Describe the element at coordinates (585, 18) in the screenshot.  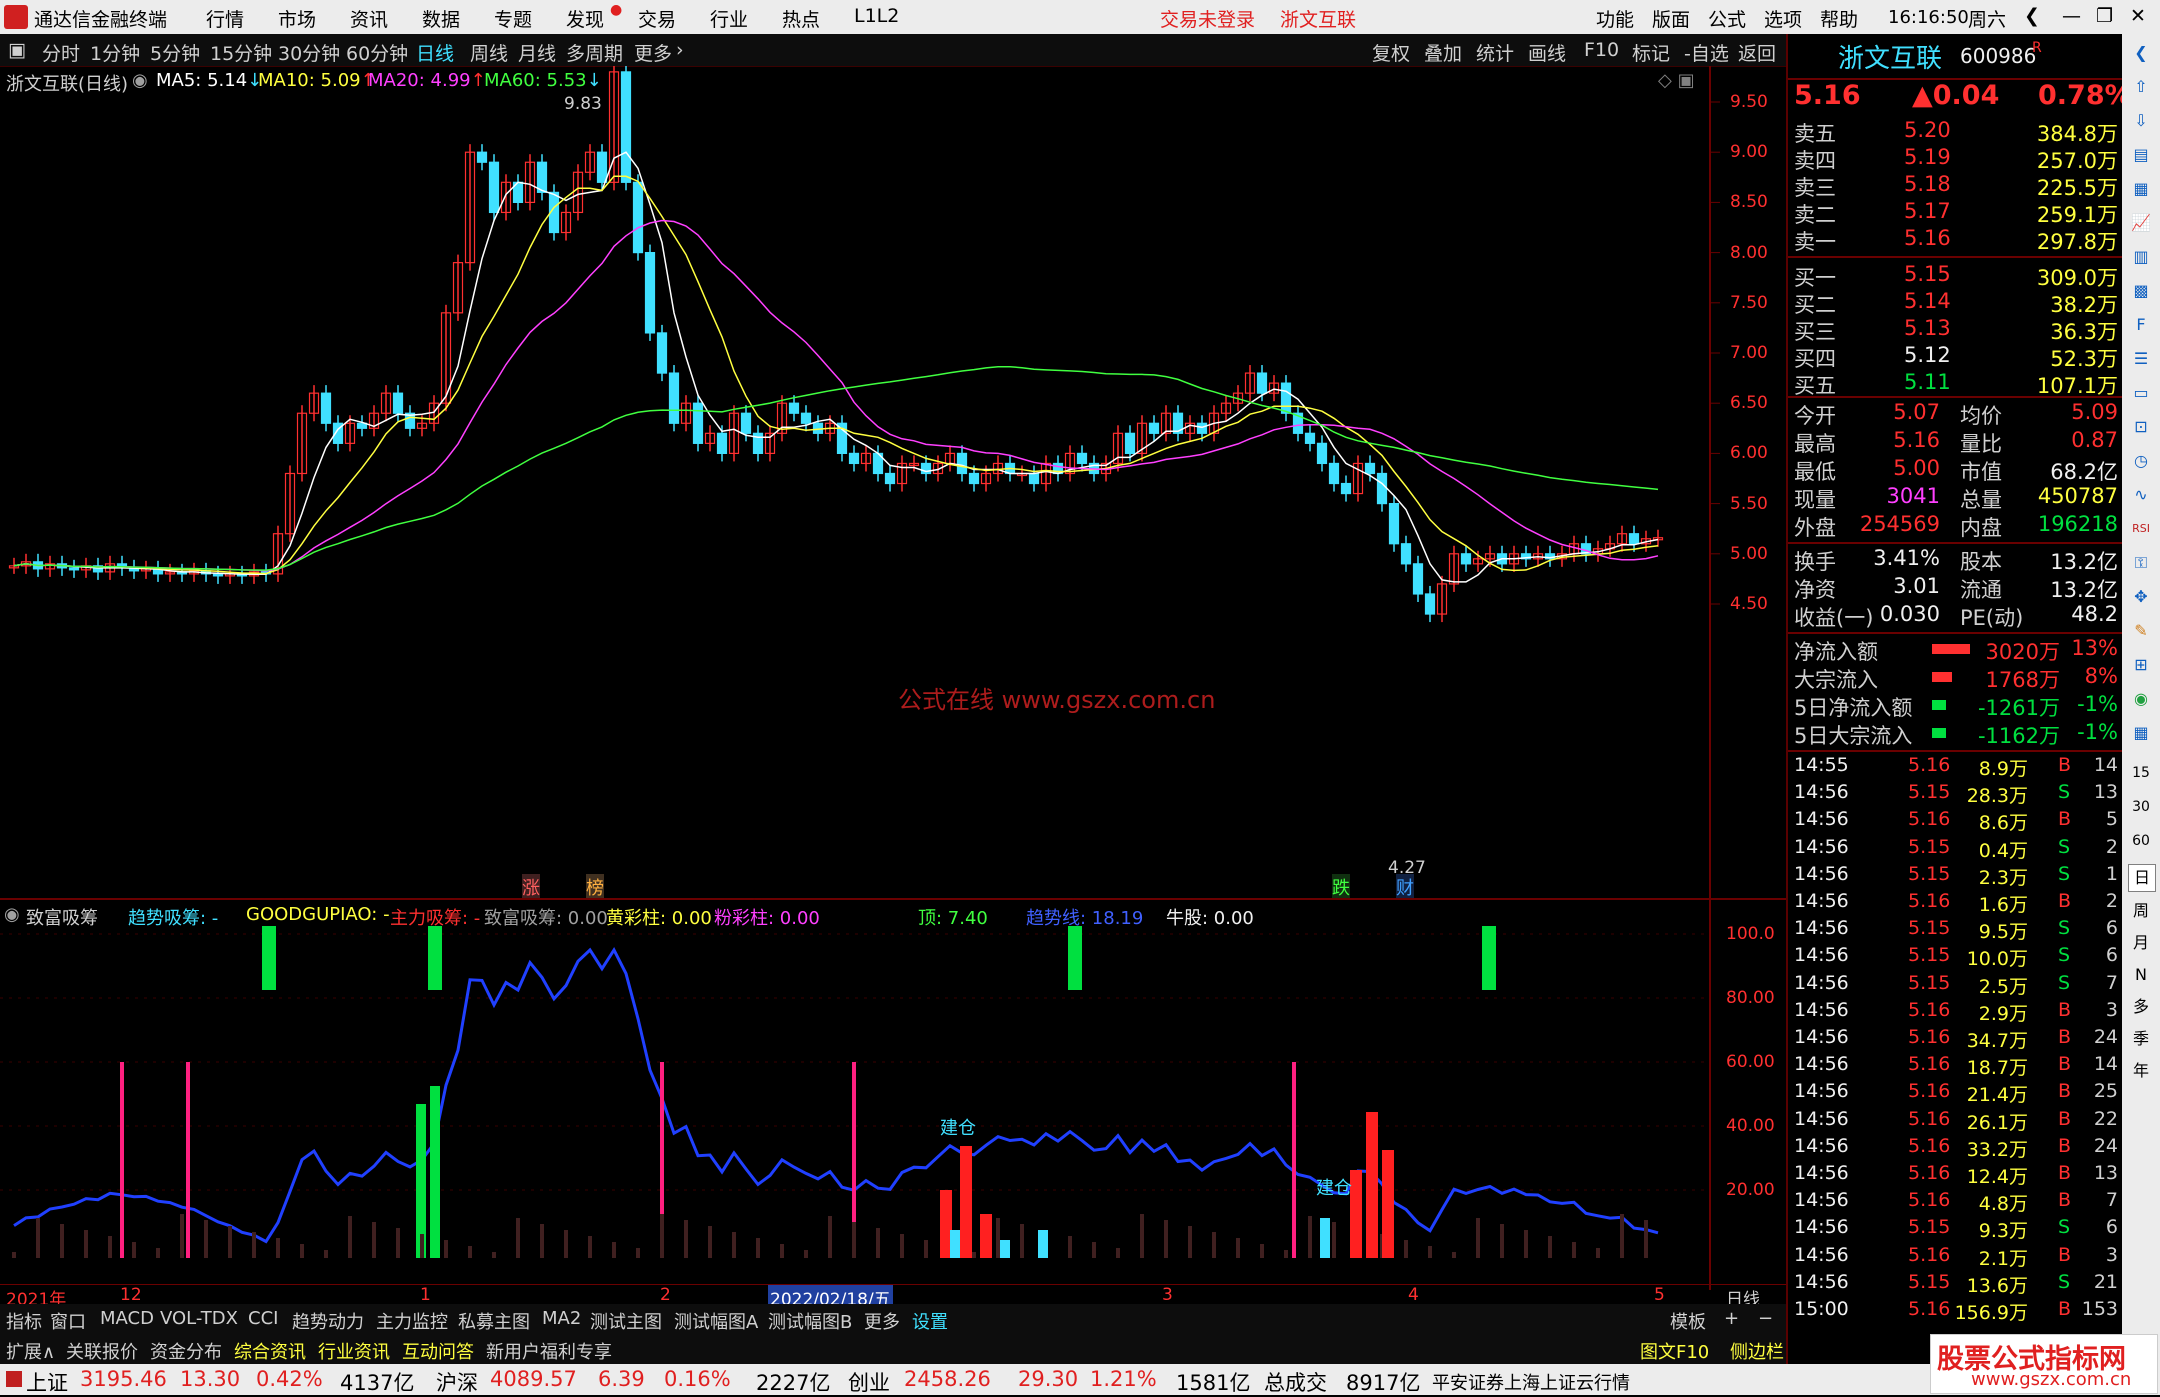
I see `menu-discover: 发现` at that location.